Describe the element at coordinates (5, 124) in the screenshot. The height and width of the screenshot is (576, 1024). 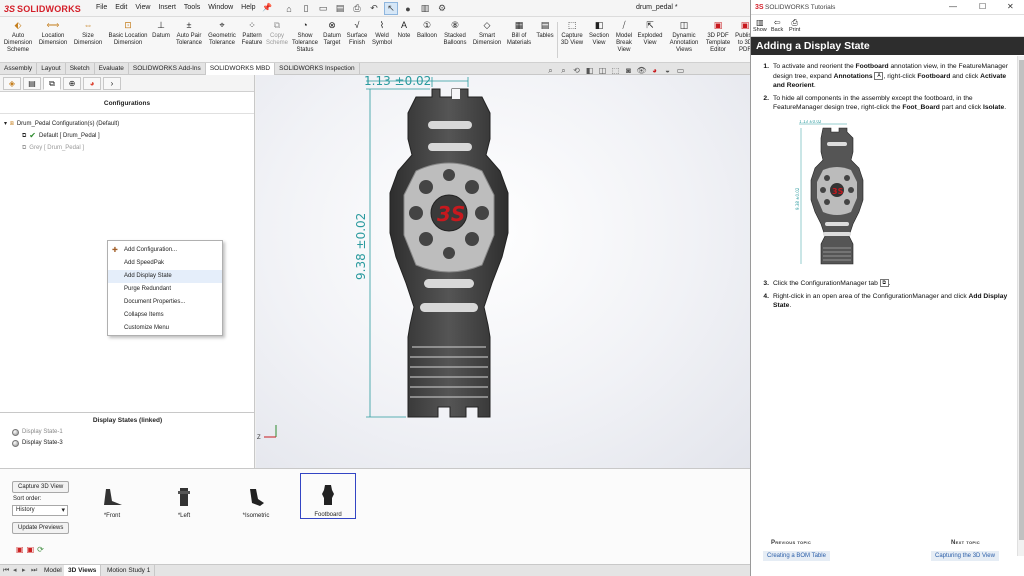
I see `collapse-arrow-icon: ▾` at that location.